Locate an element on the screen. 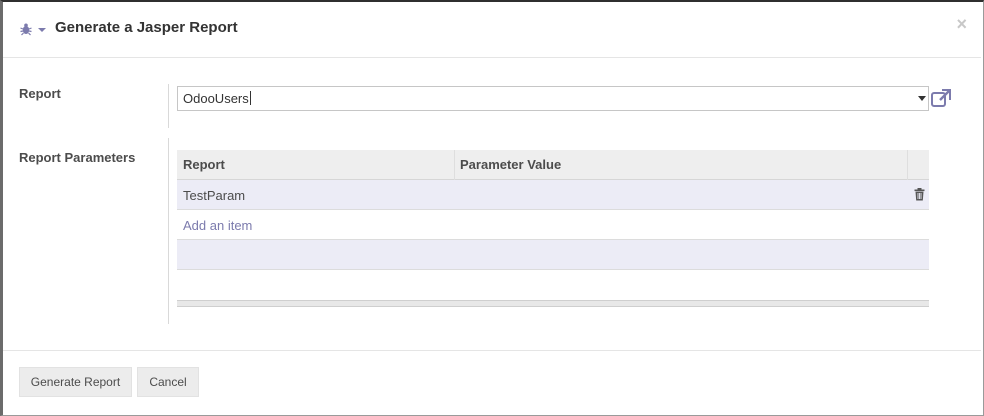  report-label: Report is located at coordinates (40, 93).